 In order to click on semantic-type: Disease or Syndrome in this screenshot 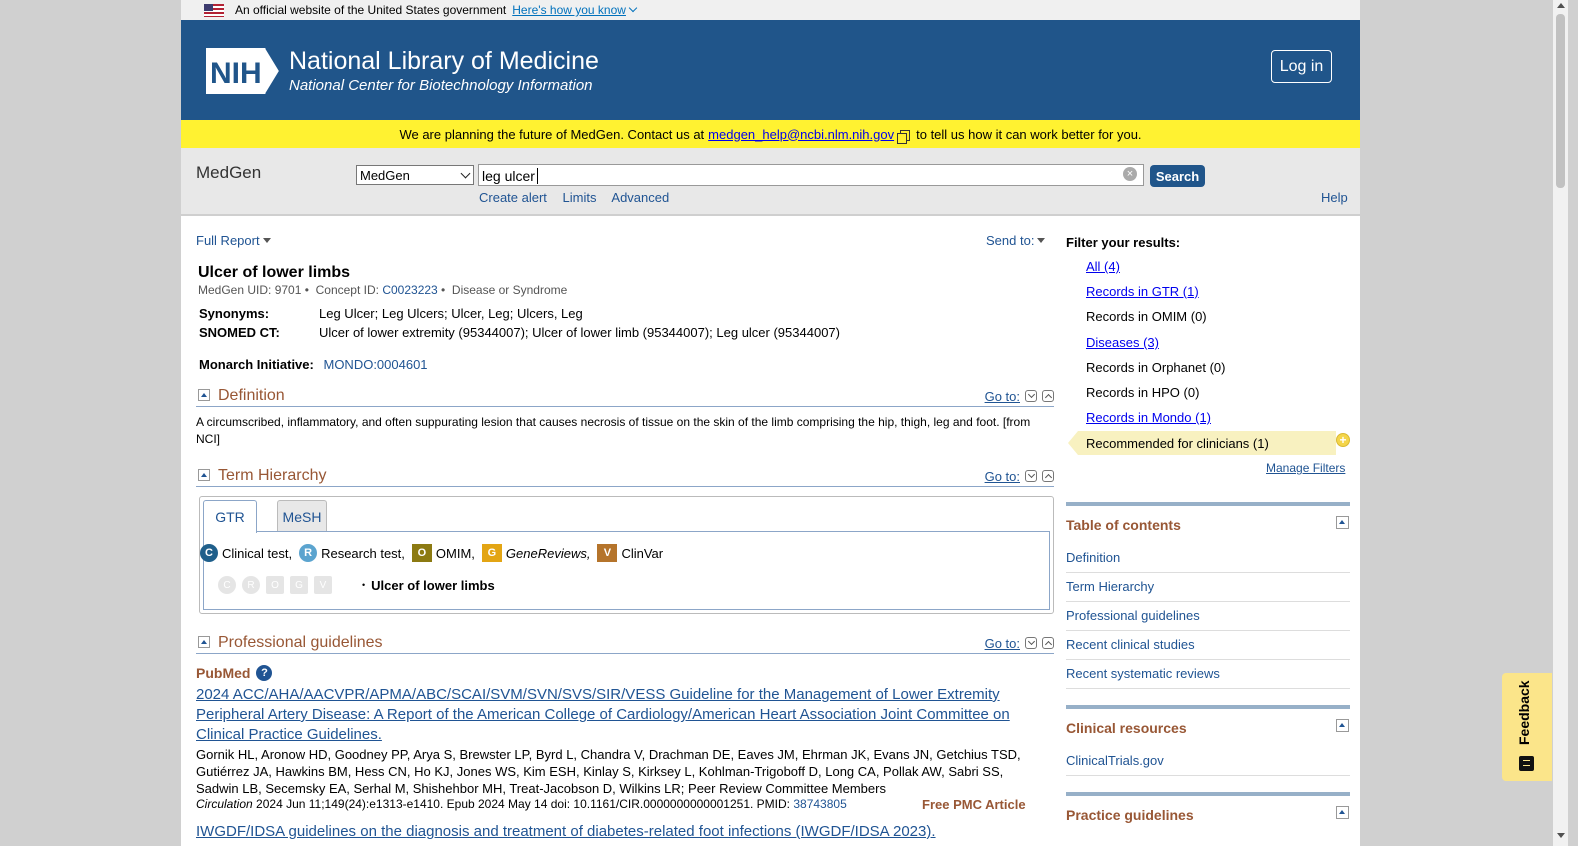, I will do `click(509, 290)`.